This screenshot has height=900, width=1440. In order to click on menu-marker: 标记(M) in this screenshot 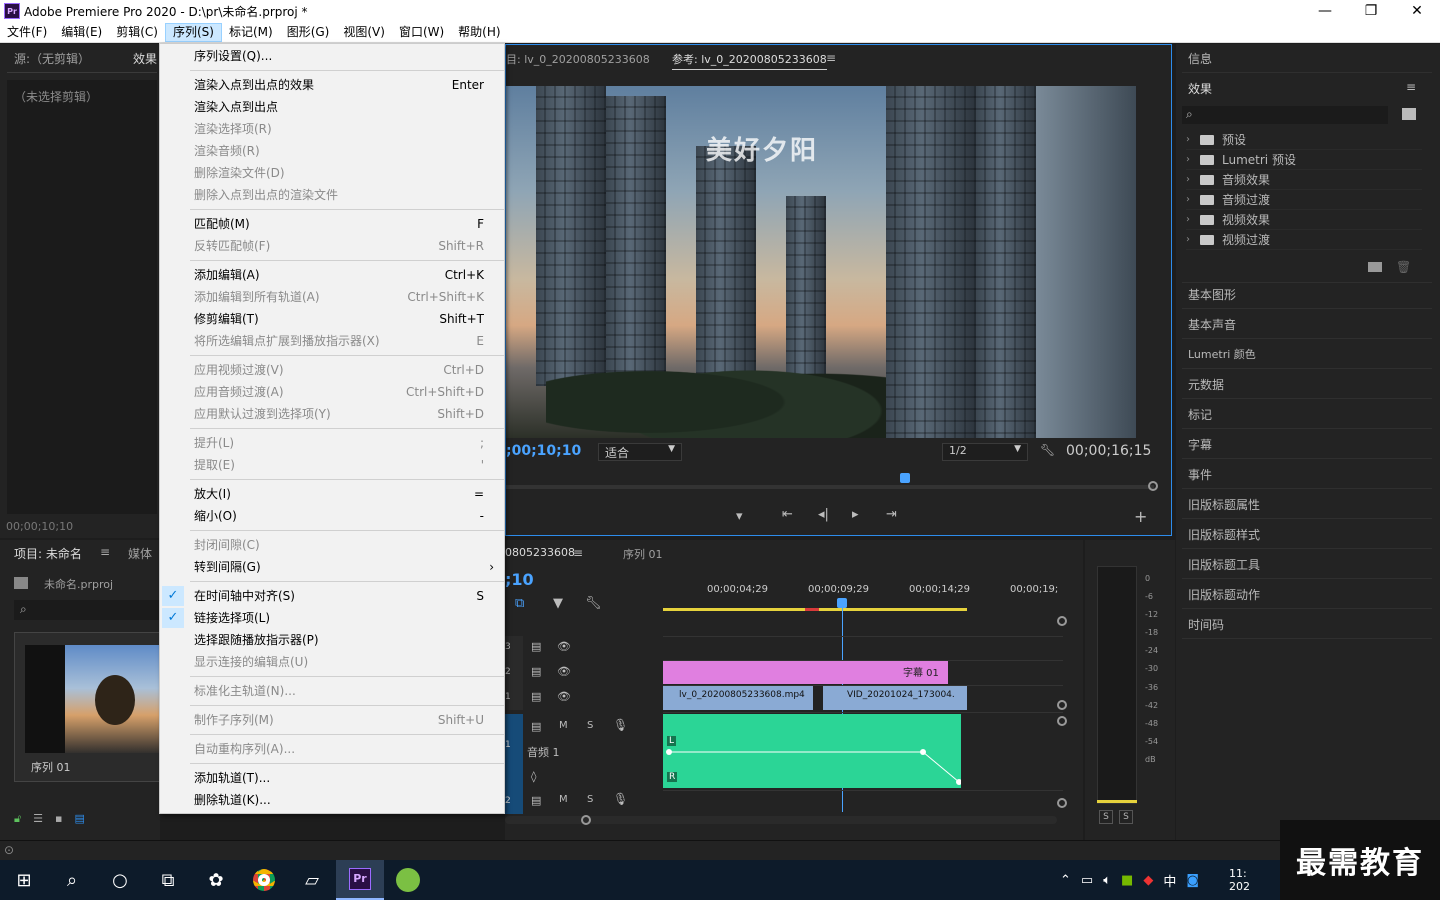, I will do `click(251, 32)`.